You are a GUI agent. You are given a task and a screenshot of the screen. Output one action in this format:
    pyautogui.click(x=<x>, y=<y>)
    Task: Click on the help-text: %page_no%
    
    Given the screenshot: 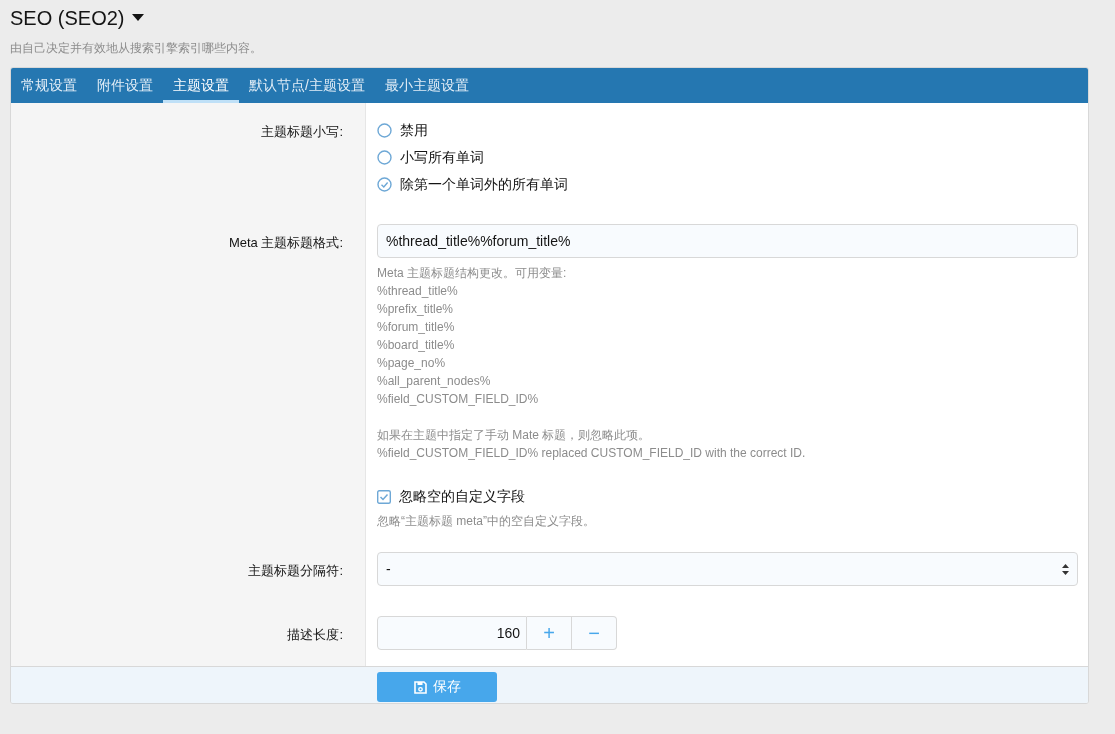 What is the action you would take?
    pyautogui.click(x=411, y=363)
    